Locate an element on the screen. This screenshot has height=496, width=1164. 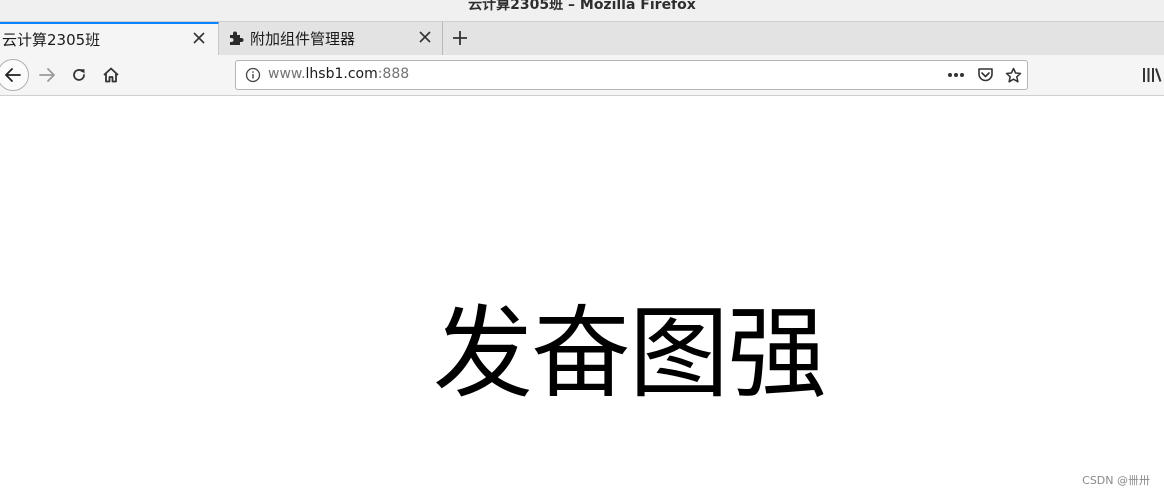
page-actions-button is located at coordinates (956, 75).